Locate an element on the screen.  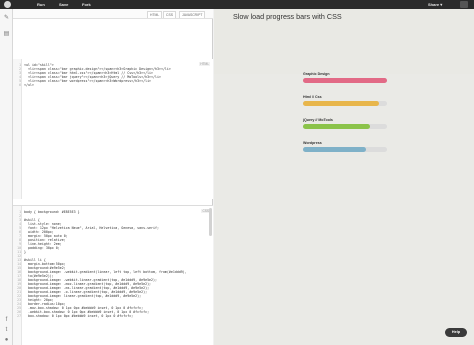
share-button: Share ▾ is located at coordinates (435, 4).